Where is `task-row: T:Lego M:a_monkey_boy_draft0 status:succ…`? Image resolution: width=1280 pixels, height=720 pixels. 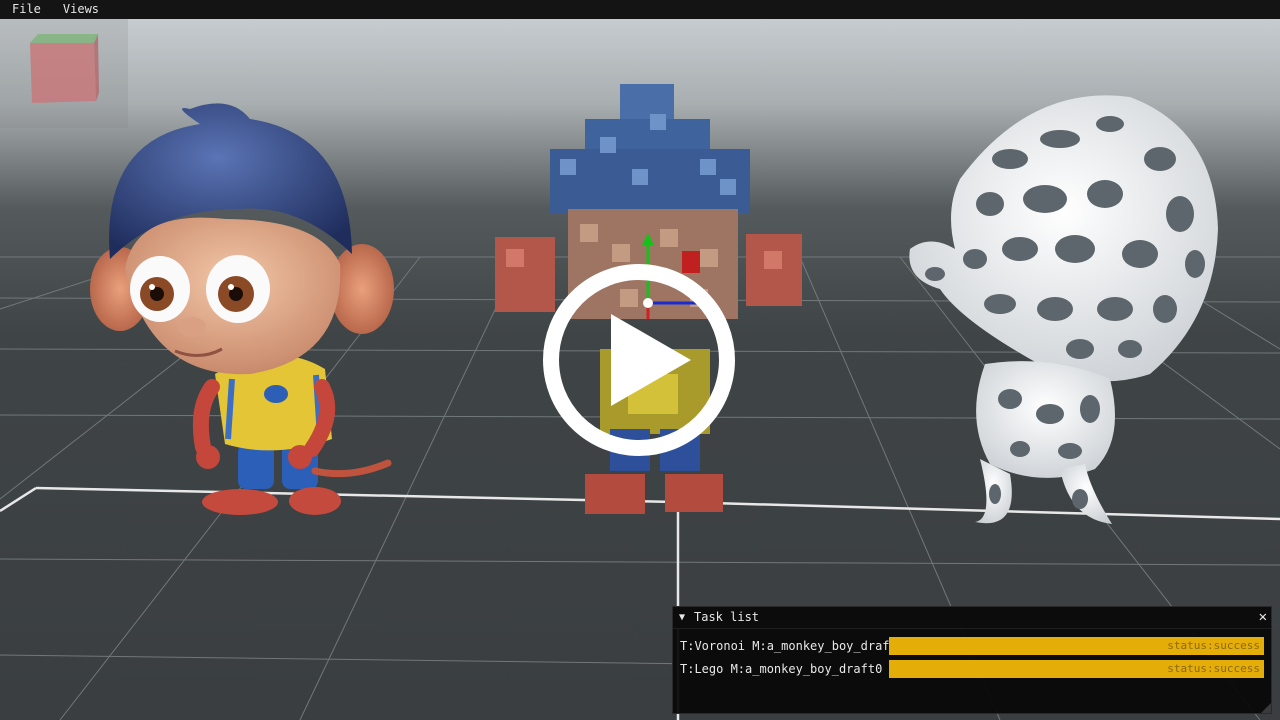 task-row: T:Lego M:a_monkey_boy_draft0 status:succ… is located at coordinates (972, 670).